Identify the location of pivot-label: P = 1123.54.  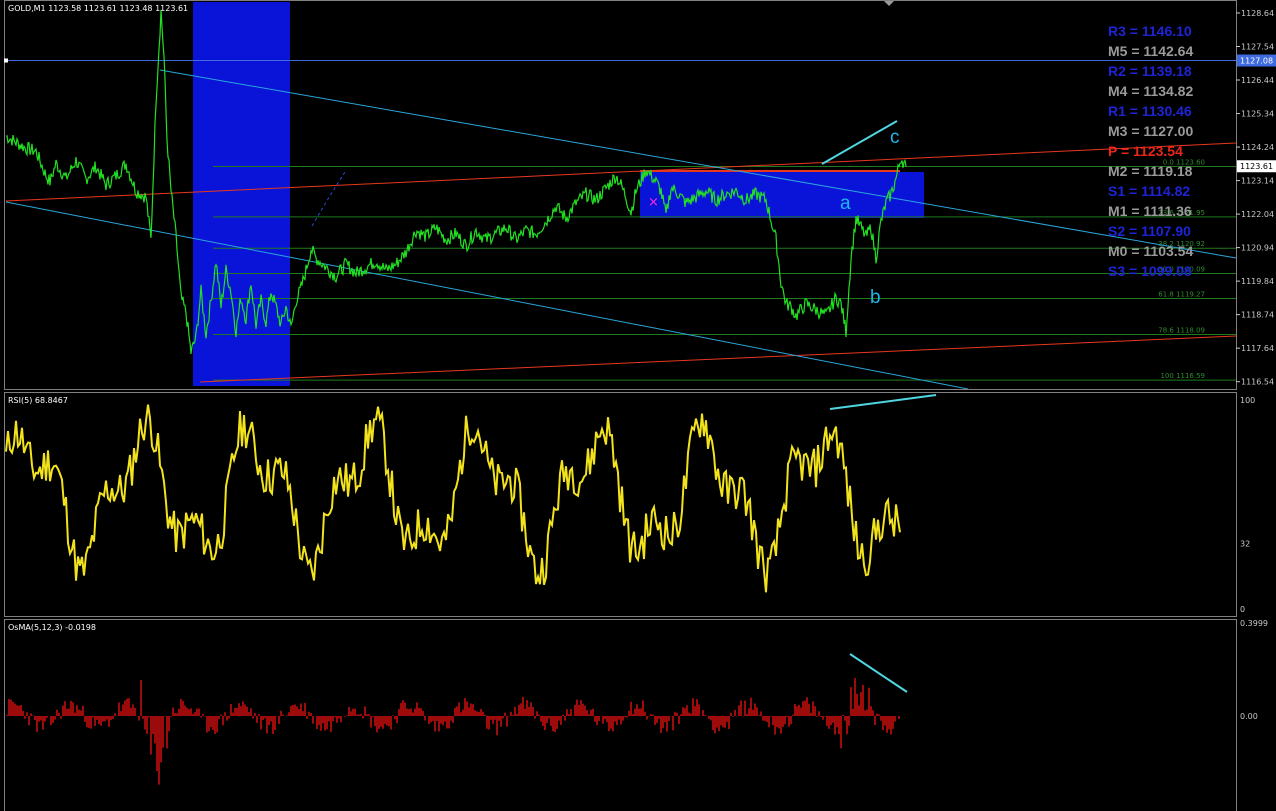
(1145, 151).